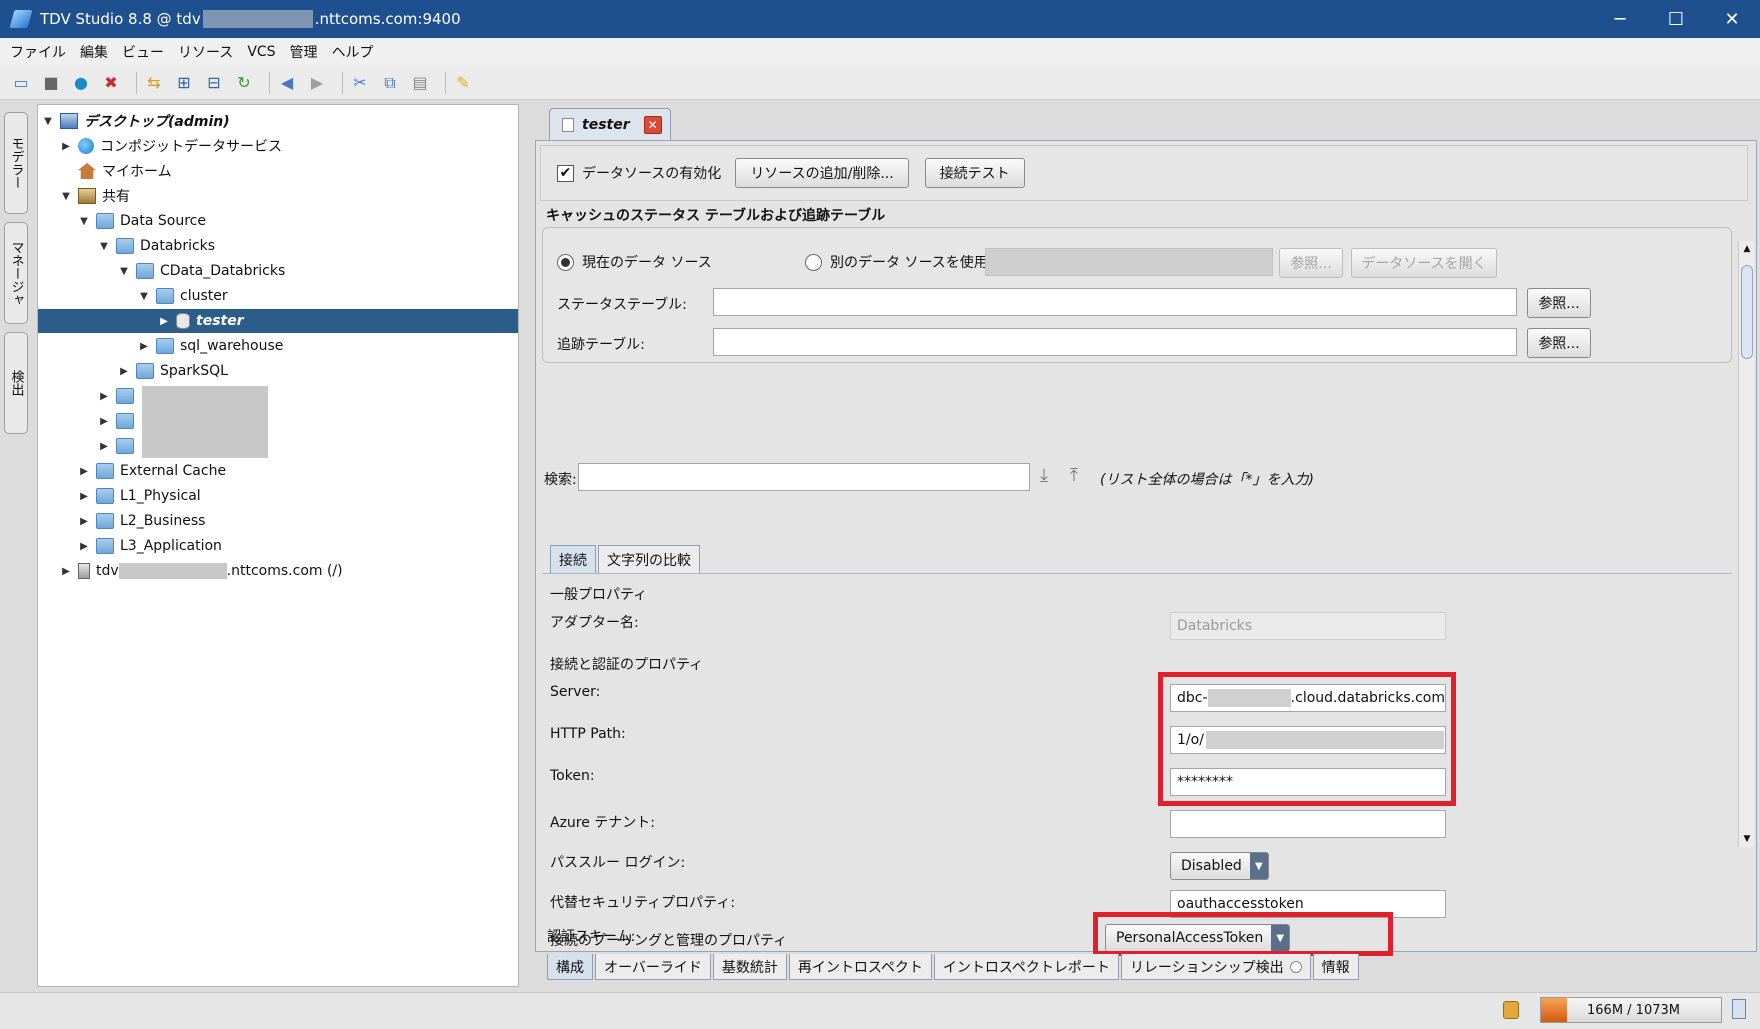  What do you see at coordinates (287, 83) in the screenshot?
I see `back-icon: ◀` at bounding box center [287, 83].